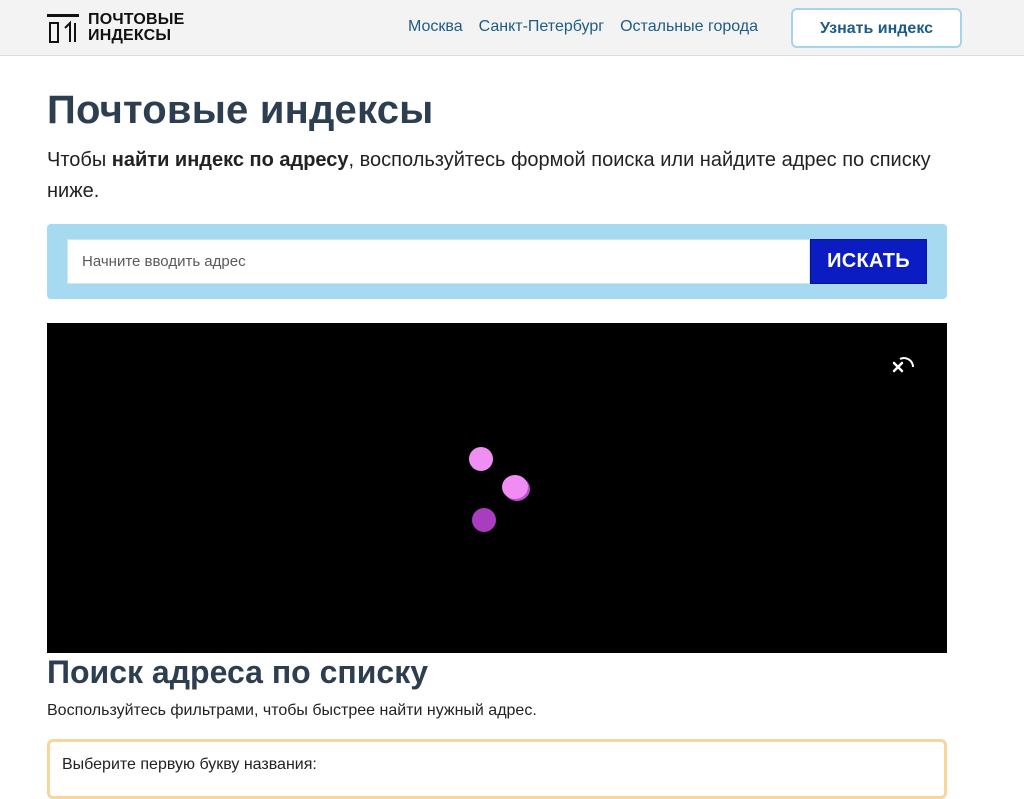 This screenshot has width=1024, height=799. Describe the element at coordinates (541, 27) in the screenshot. I see `nav-link-spb: Санкт-Петербург` at that location.